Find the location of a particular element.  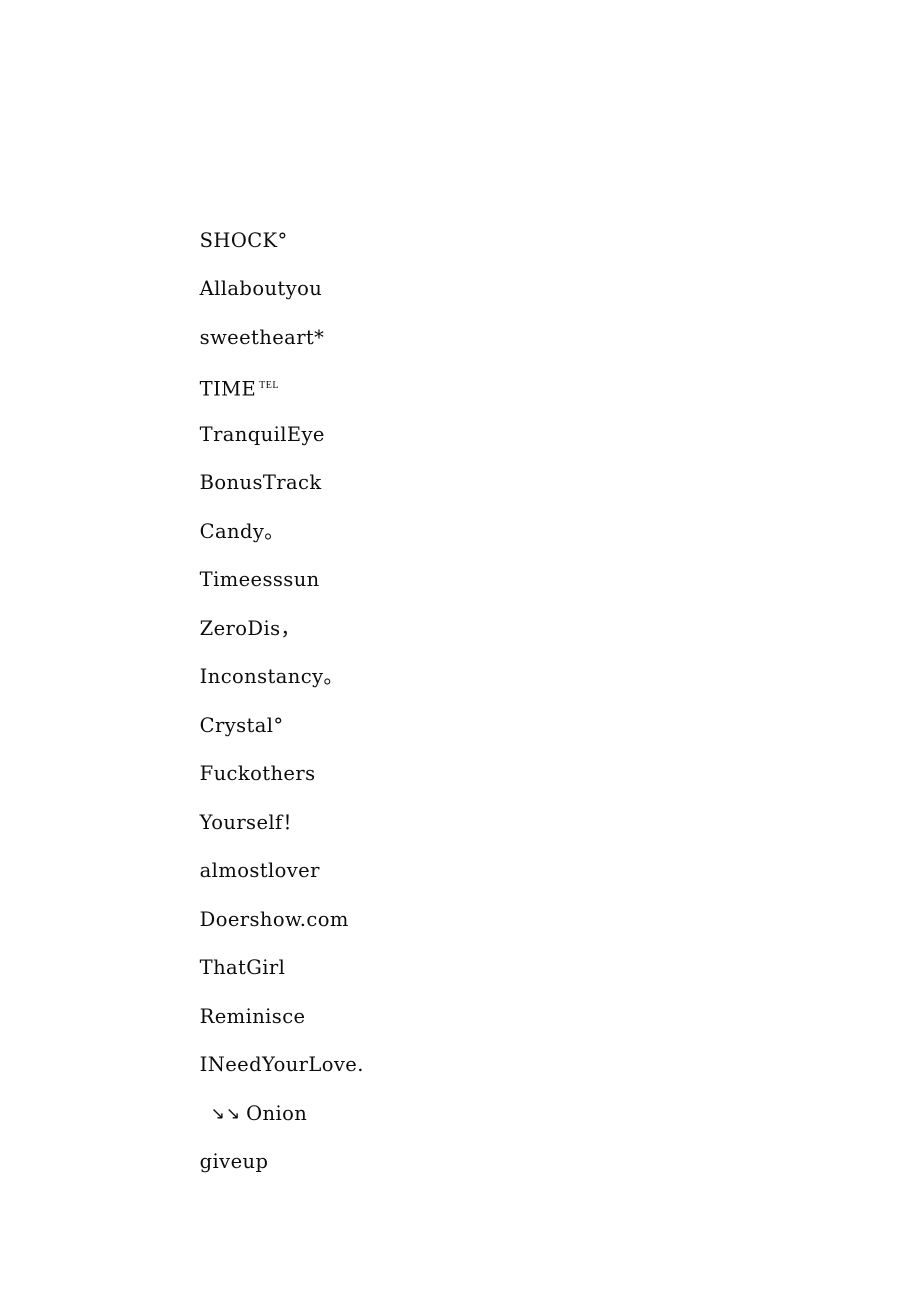

text-line-content: TranquilEye is located at coordinates (262, 434).